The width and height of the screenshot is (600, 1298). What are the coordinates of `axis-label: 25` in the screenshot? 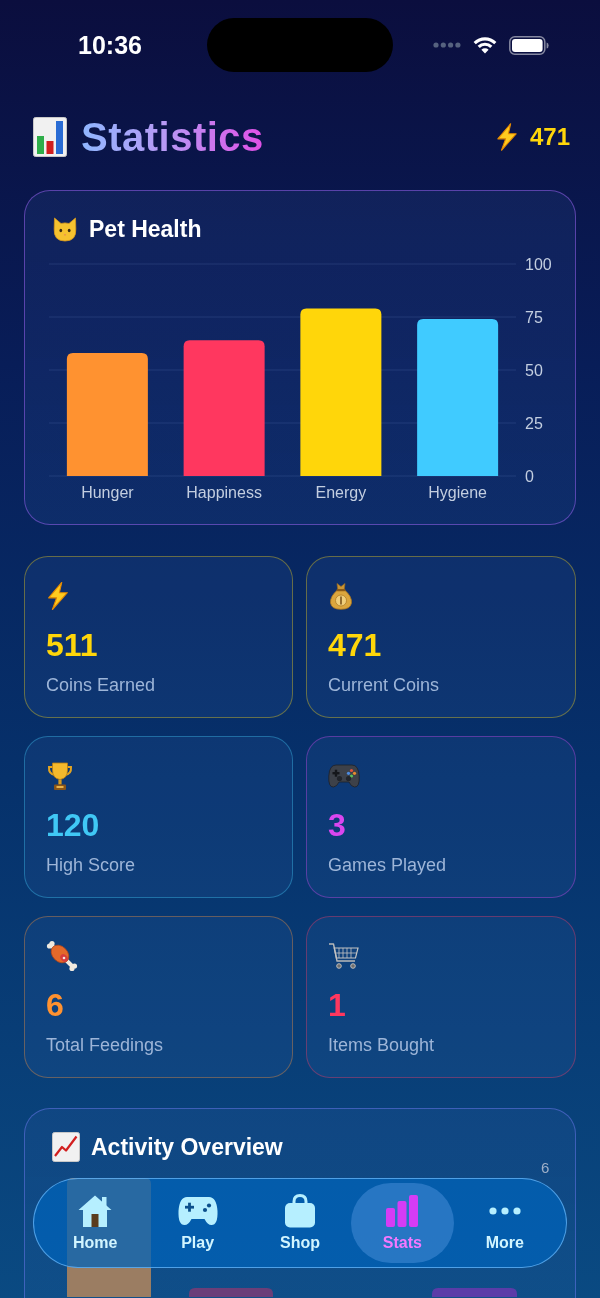 It's located at (534, 423).